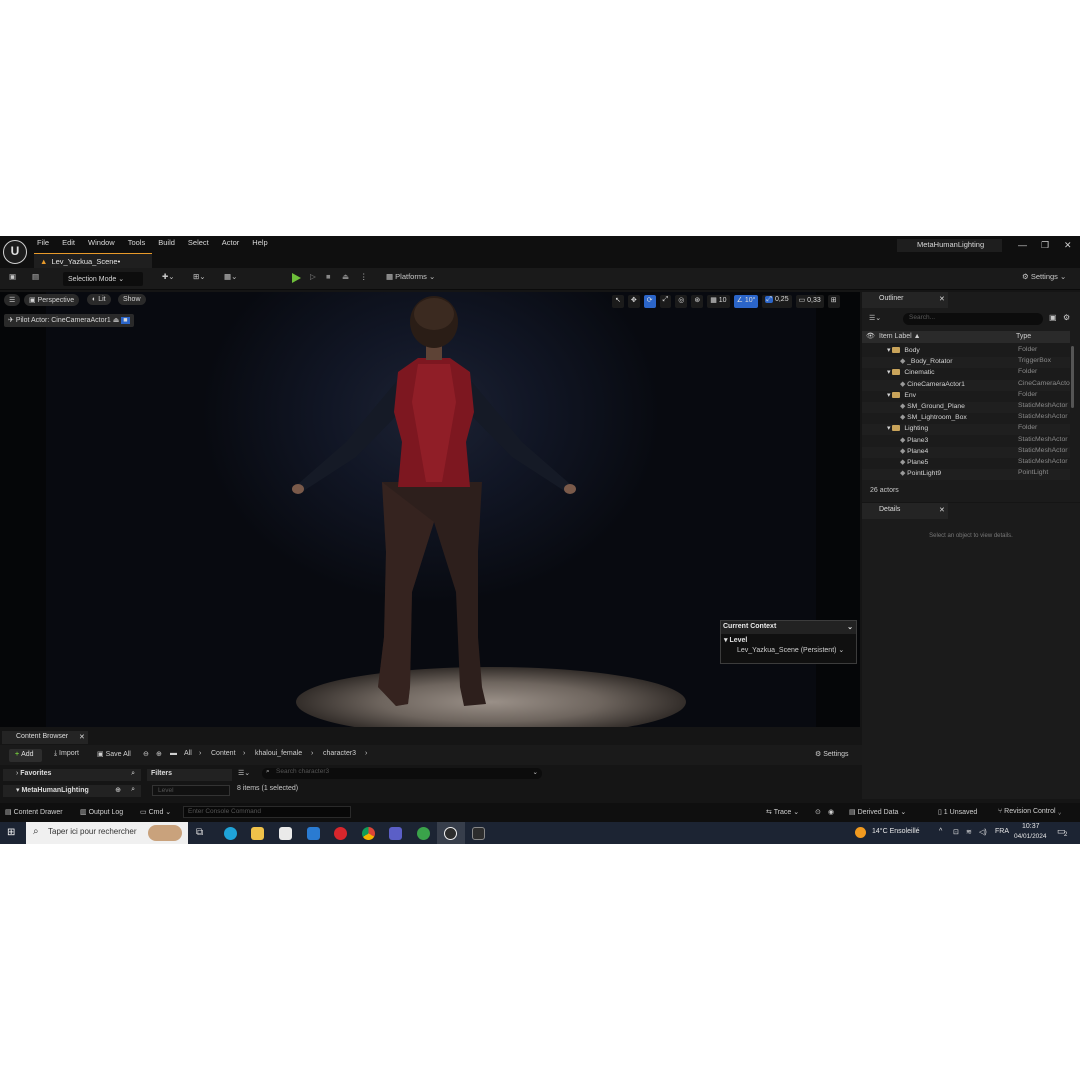 The height and width of the screenshot is (1080, 1080). What do you see at coordinates (15, 252) in the screenshot?
I see `unreal-logo-icon: U` at bounding box center [15, 252].